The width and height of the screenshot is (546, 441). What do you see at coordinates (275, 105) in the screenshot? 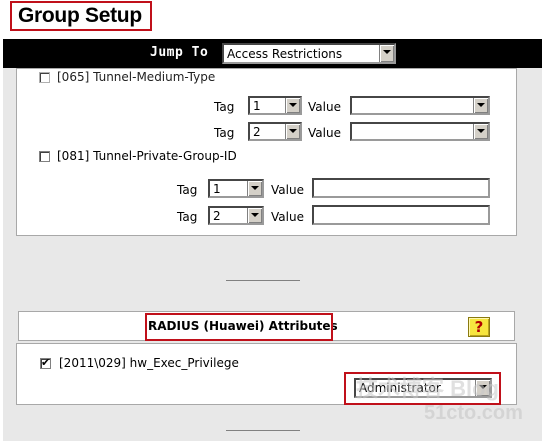
I see `tunnel-medium-tag-select-1: 1` at bounding box center [275, 105].